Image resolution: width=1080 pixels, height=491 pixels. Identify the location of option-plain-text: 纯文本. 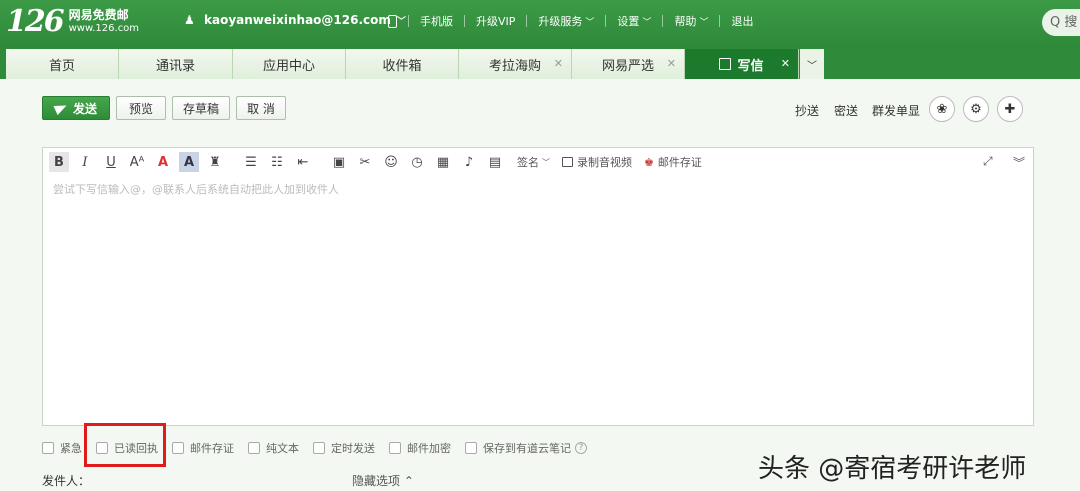
(273, 448).